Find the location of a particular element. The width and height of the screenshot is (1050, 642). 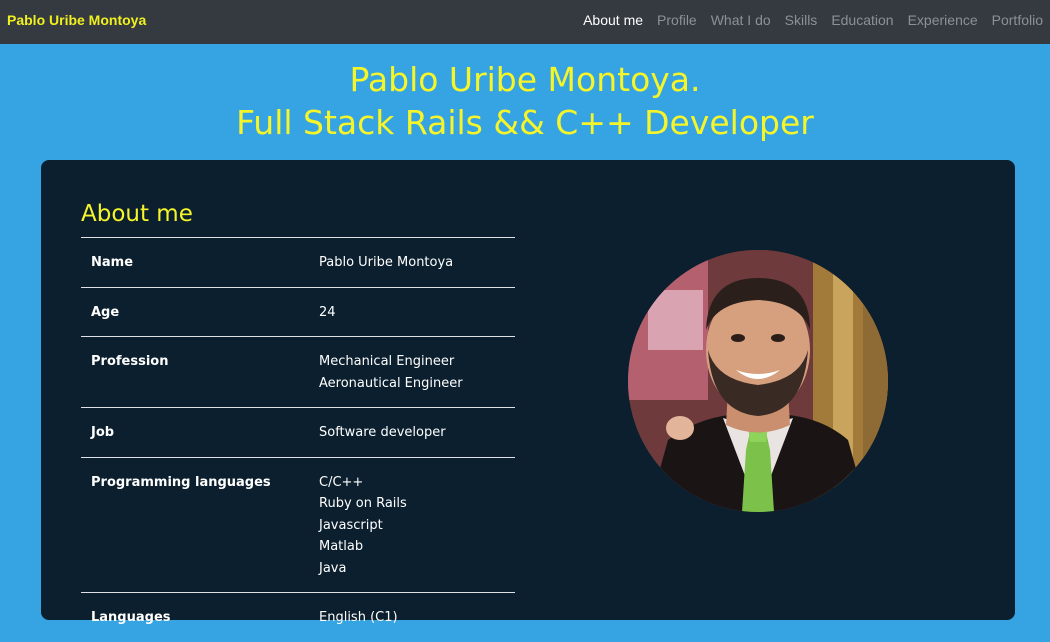

row-value: Software developer is located at coordinates (412, 432).